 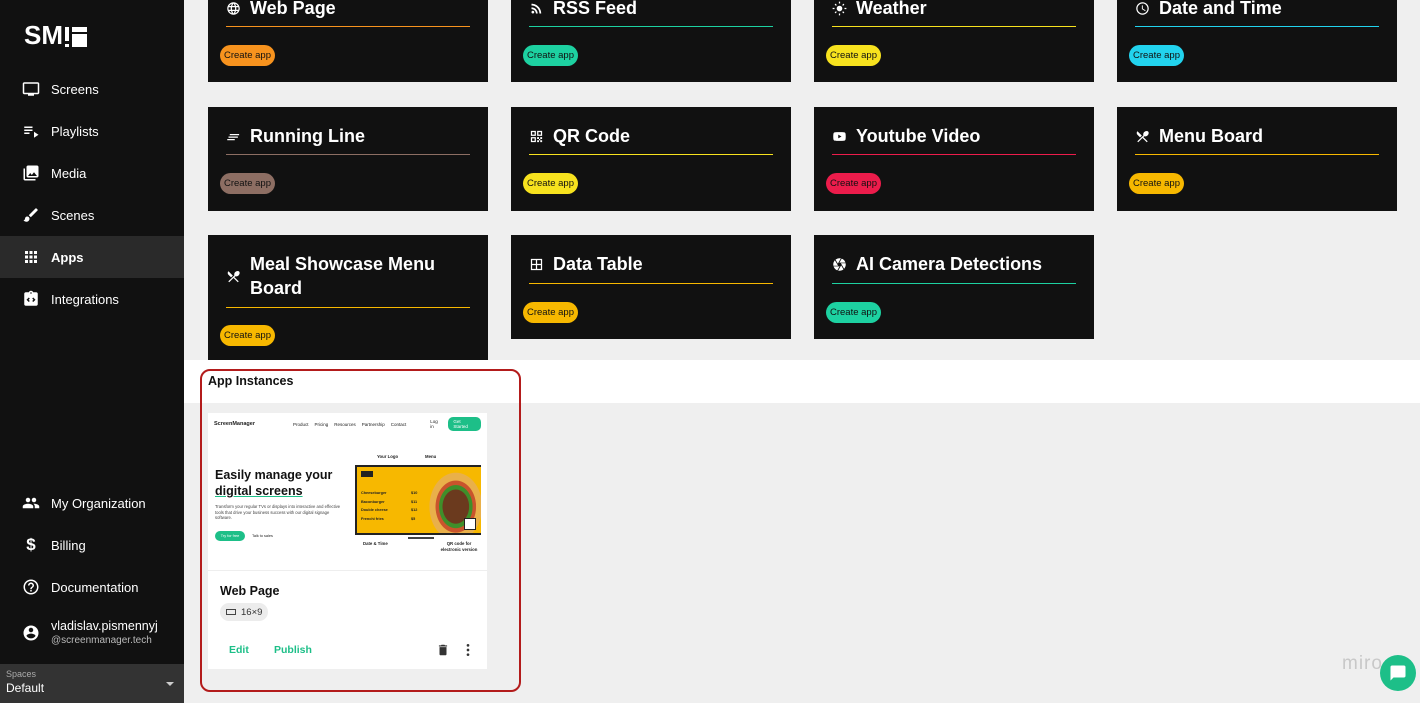 What do you see at coordinates (651, 287) in the screenshot?
I see `app-card-data-table: Data Table Create app` at bounding box center [651, 287].